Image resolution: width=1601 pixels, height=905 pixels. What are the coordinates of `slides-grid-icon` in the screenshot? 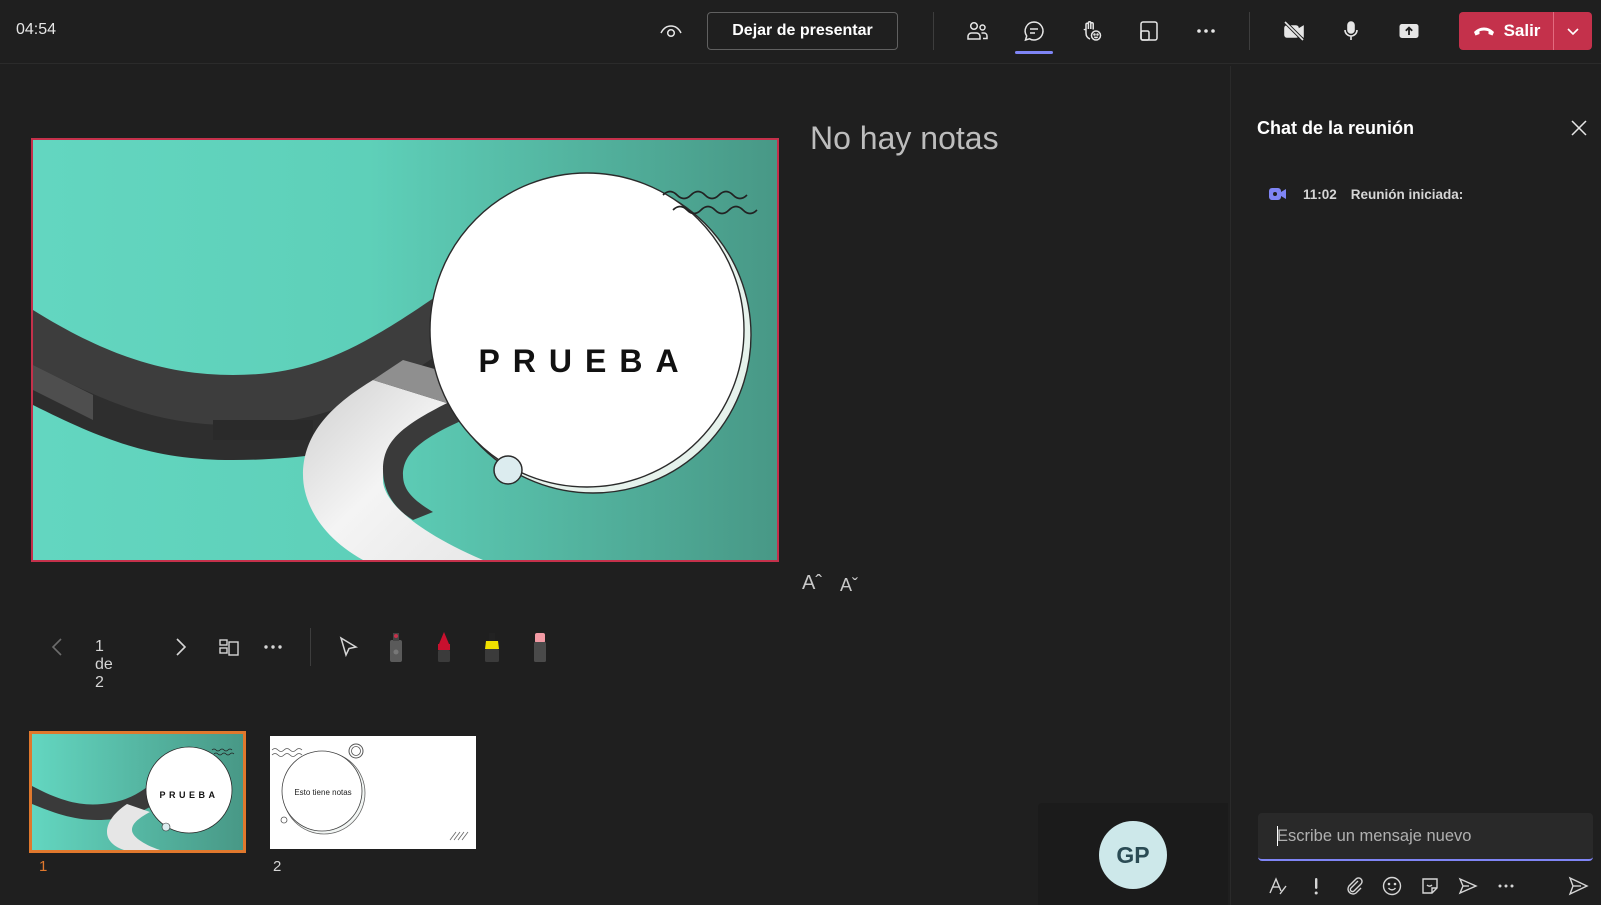 It's located at (229, 647).